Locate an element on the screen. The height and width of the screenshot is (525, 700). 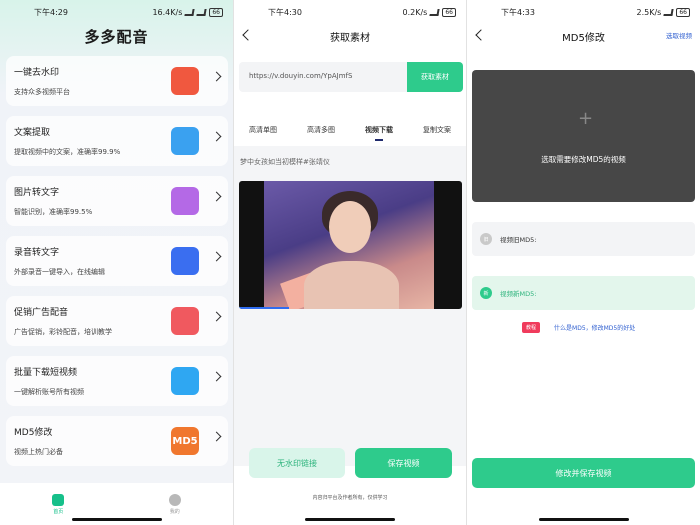
status-icons: 16.4K/s 66 is located at coordinates (187, 12).